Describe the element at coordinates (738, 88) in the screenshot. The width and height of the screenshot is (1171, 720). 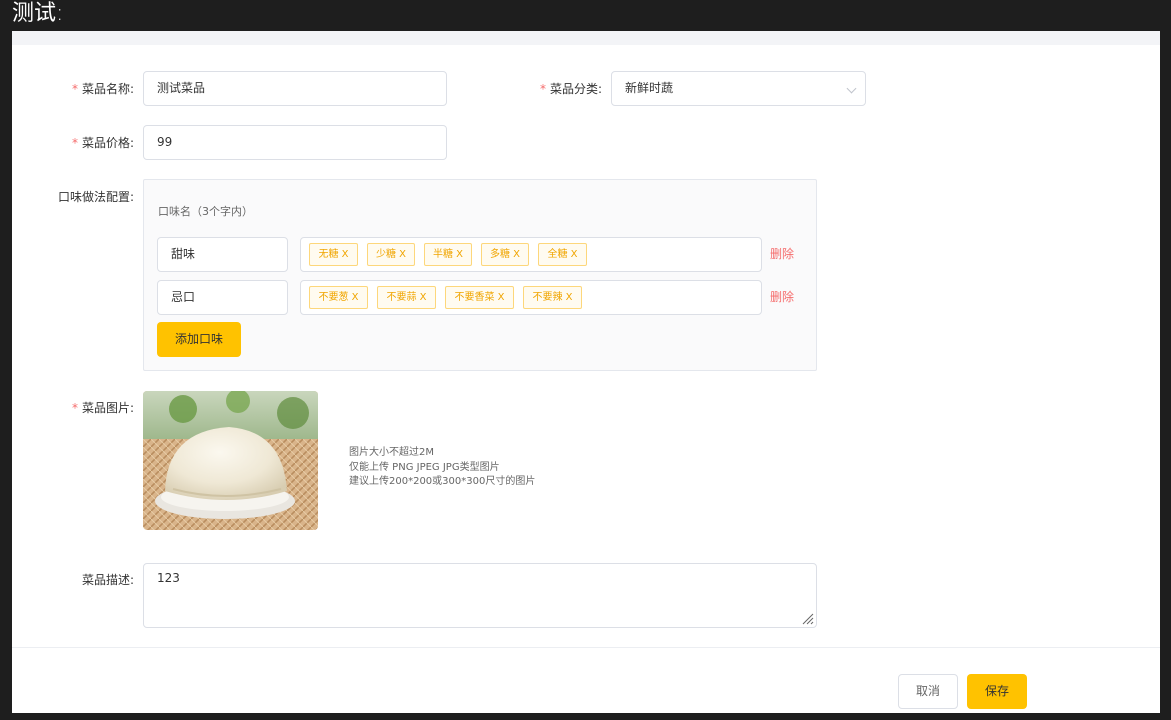
I see `dish-category-select: 新鲜时蔬` at that location.